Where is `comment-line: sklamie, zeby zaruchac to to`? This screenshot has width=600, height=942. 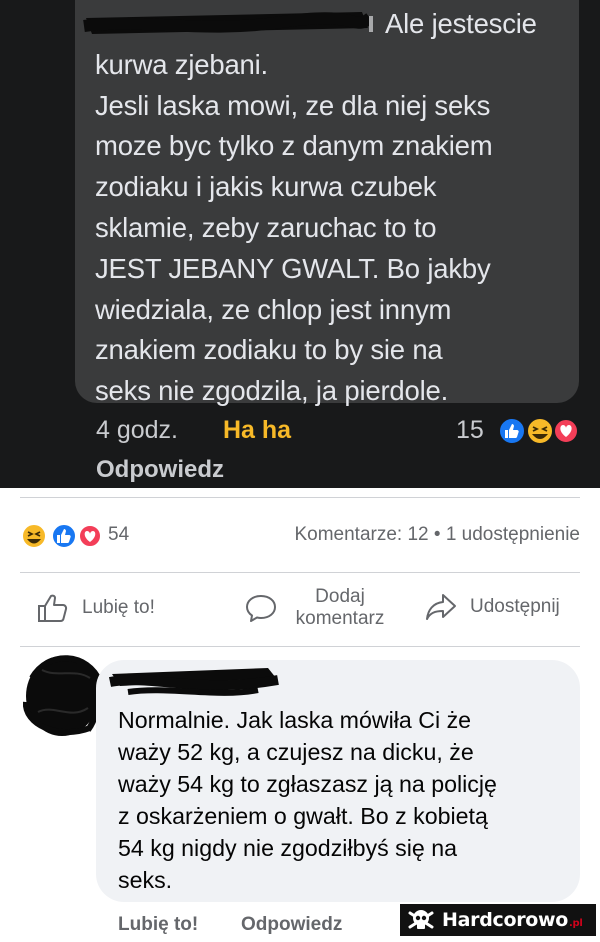 comment-line: sklamie, zeby zaruchac to to is located at coordinates (266, 227).